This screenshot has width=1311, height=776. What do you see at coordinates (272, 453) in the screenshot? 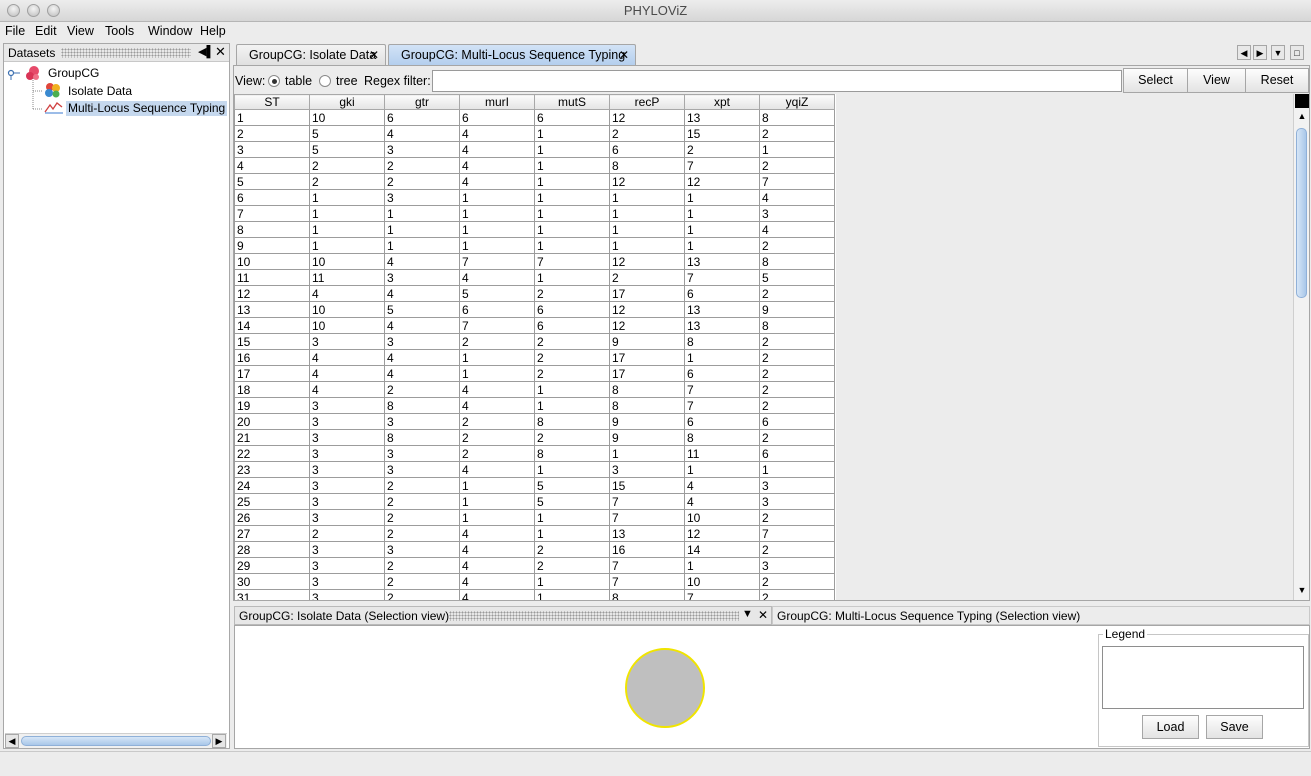
I see `table-cell: 22` at bounding box center [272, 453].